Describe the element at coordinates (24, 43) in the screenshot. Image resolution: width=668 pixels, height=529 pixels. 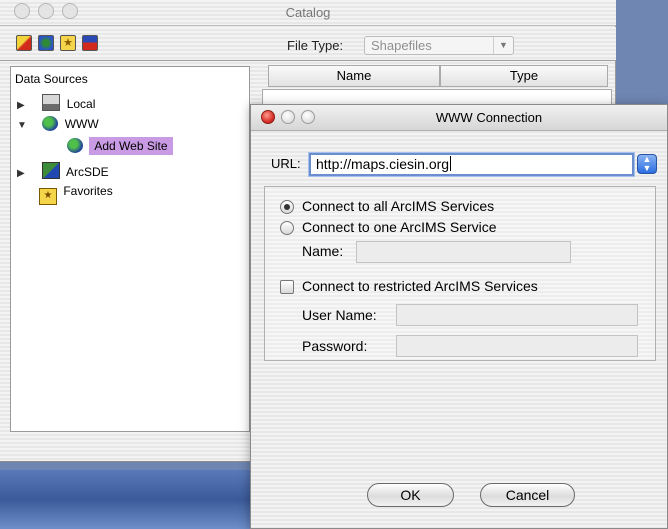
I see `connect-icon` at that location.